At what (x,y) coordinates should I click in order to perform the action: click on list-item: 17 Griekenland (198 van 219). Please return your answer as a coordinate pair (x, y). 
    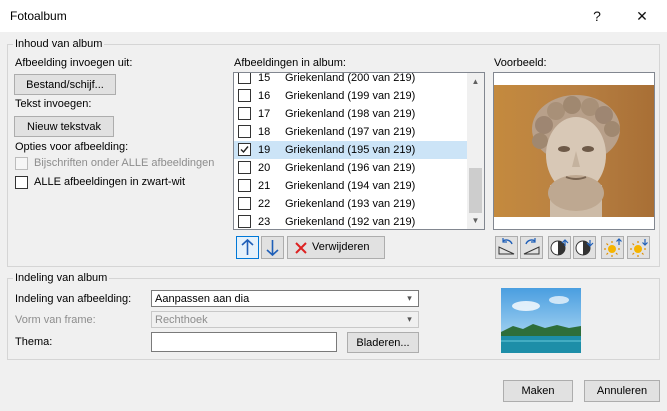
    Looking at the image, I should click on (350, 114).